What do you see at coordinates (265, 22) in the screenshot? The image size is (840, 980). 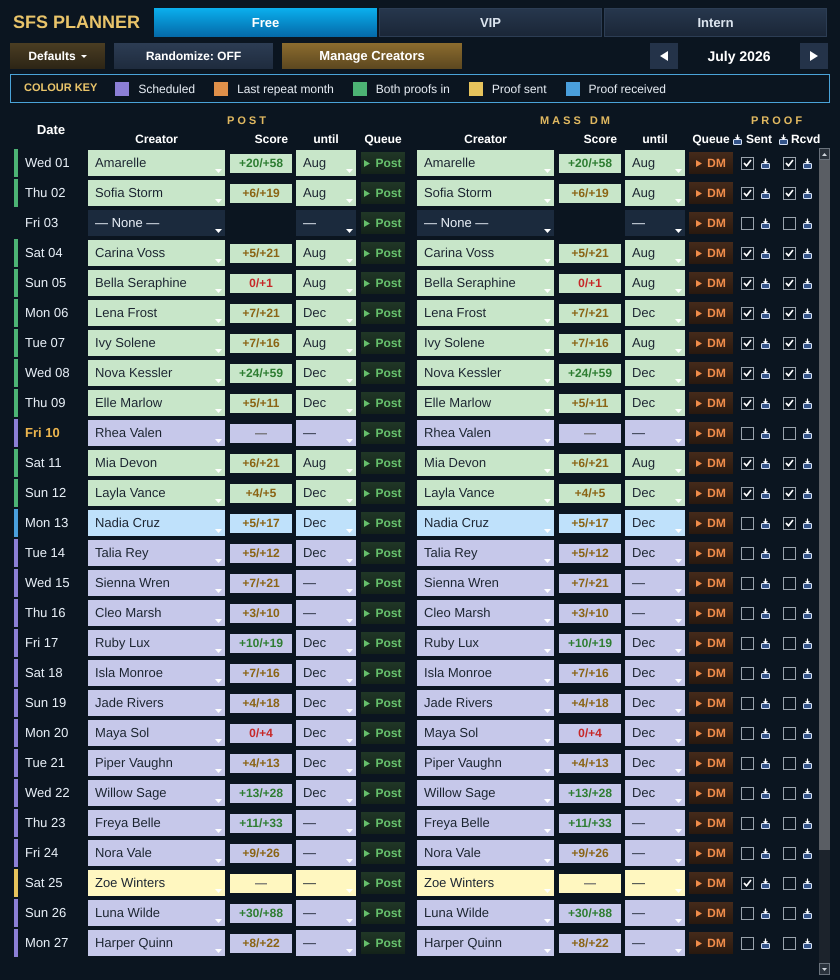 I see `tab: Free` at bounding box center [265, 22].